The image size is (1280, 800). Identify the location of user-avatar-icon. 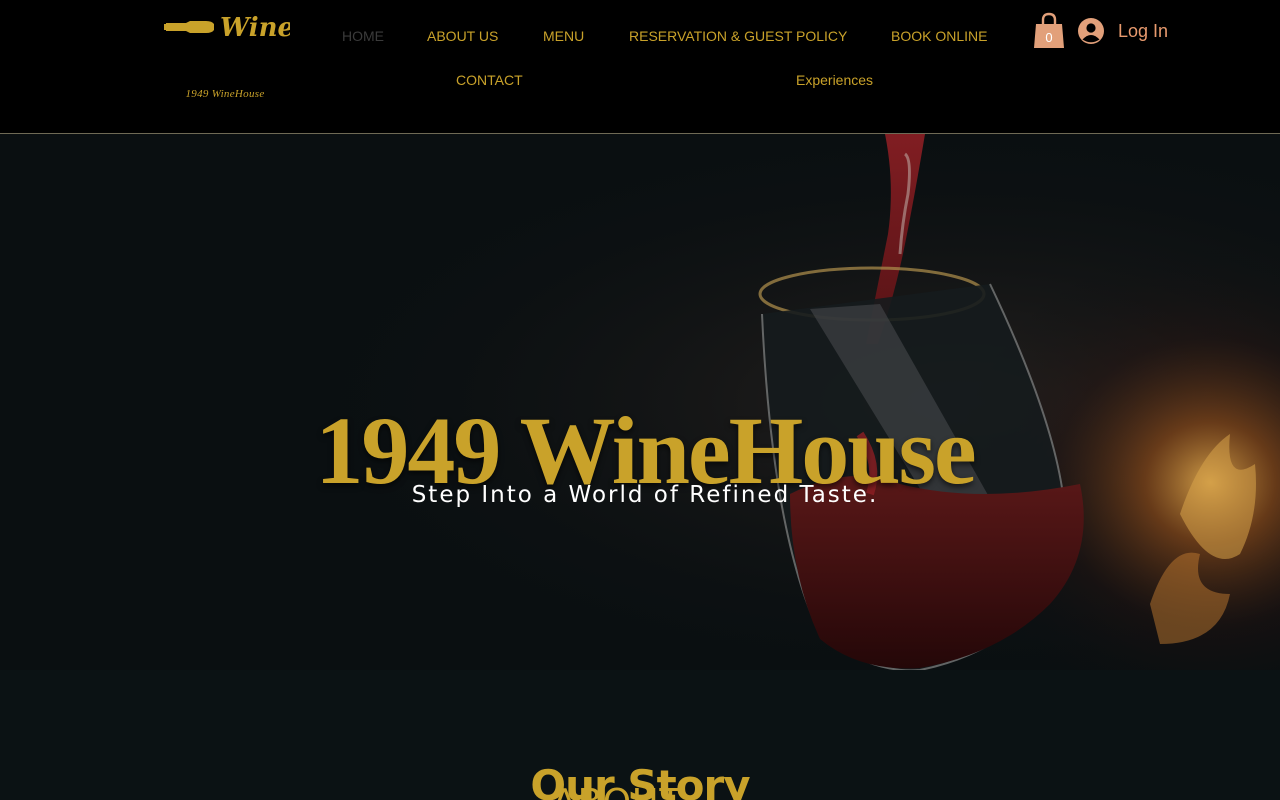
(1091, 31).